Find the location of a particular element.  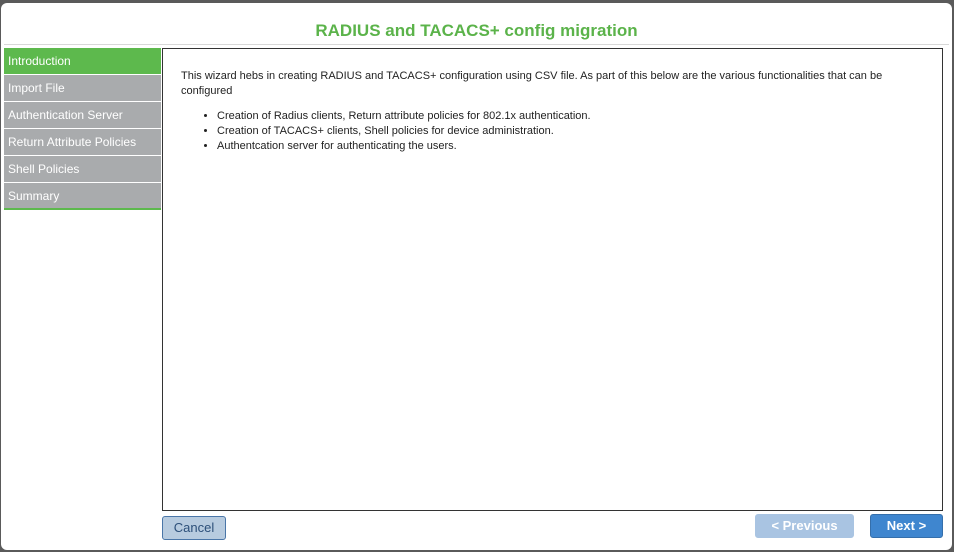

step-import-file: Import File is located at coordinates (82, 88).